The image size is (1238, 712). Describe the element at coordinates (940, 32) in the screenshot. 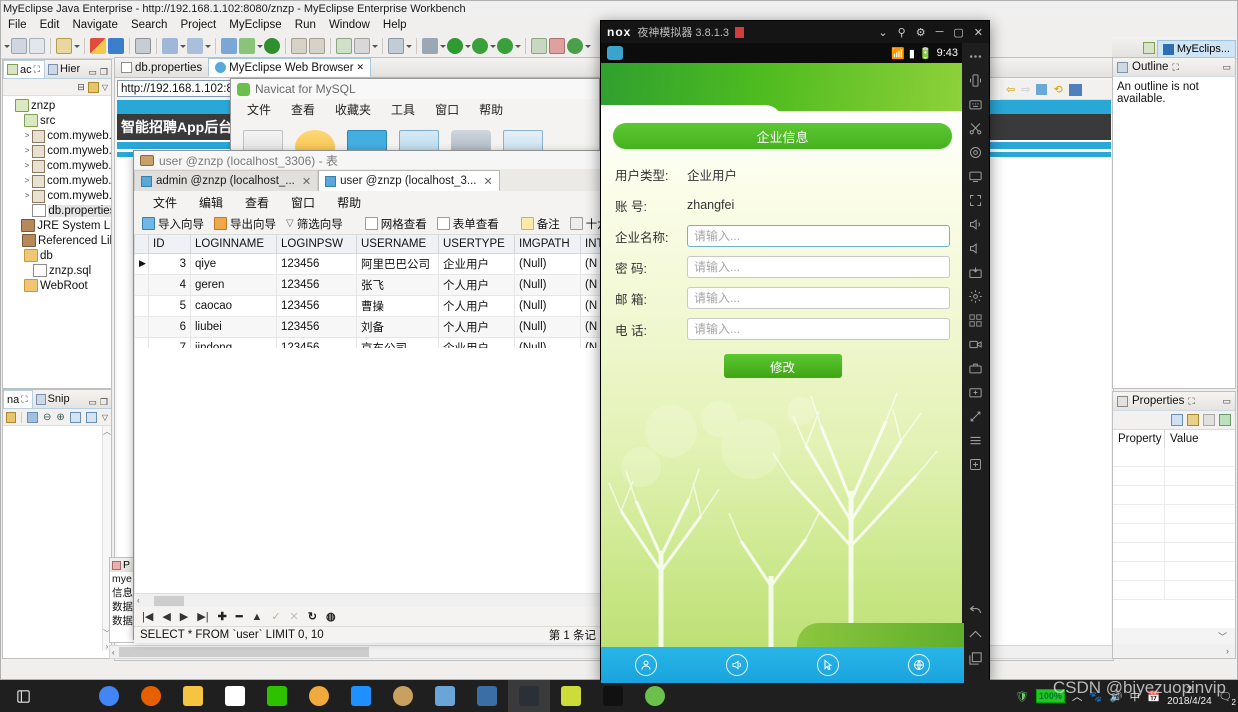

I see `minimize-icon: ─` at that location.